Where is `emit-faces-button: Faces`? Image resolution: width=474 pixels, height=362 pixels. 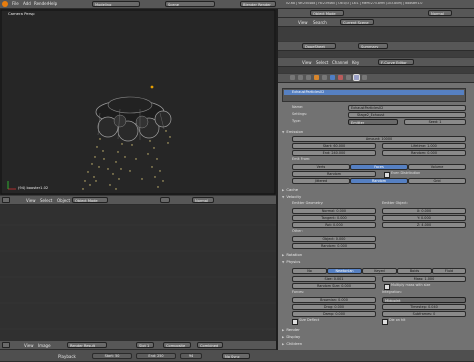
emit-faces-button: Faces is located at coordinates (379, 167).